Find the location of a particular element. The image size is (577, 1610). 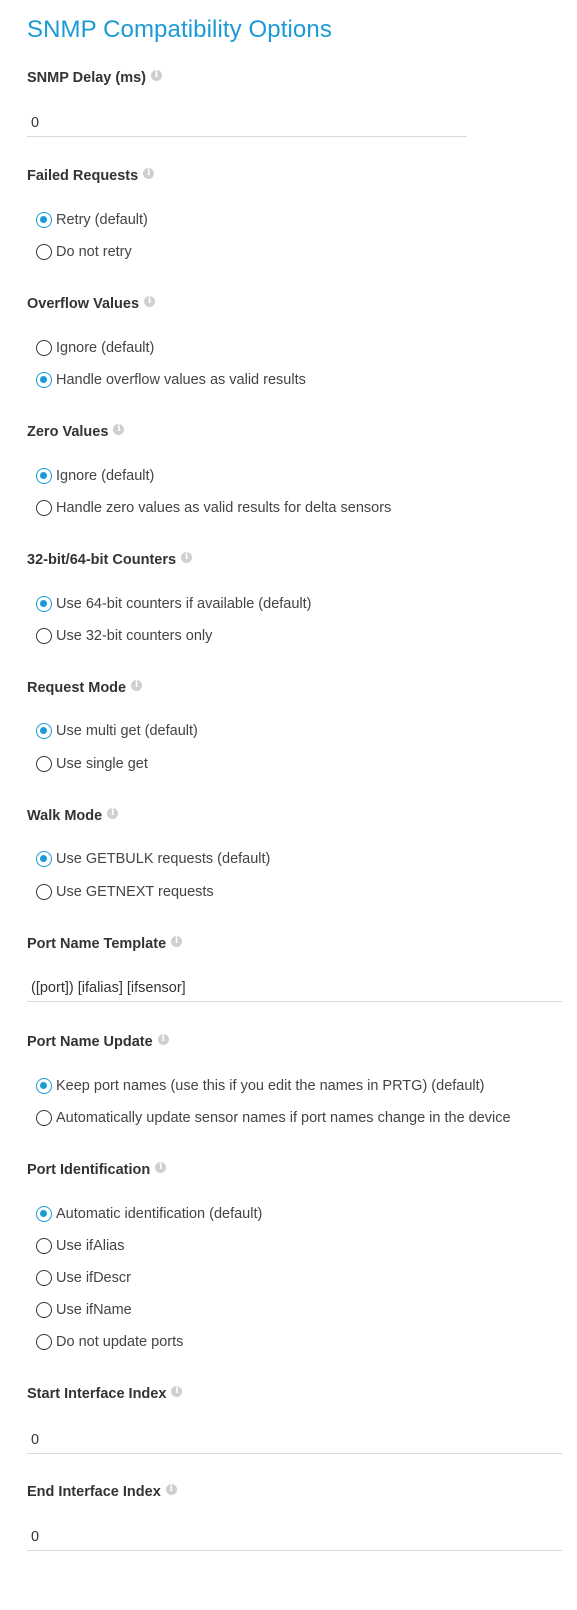

request-mode-multi-get-radio: Use multi get (default) is located at coordinates (117, 731).